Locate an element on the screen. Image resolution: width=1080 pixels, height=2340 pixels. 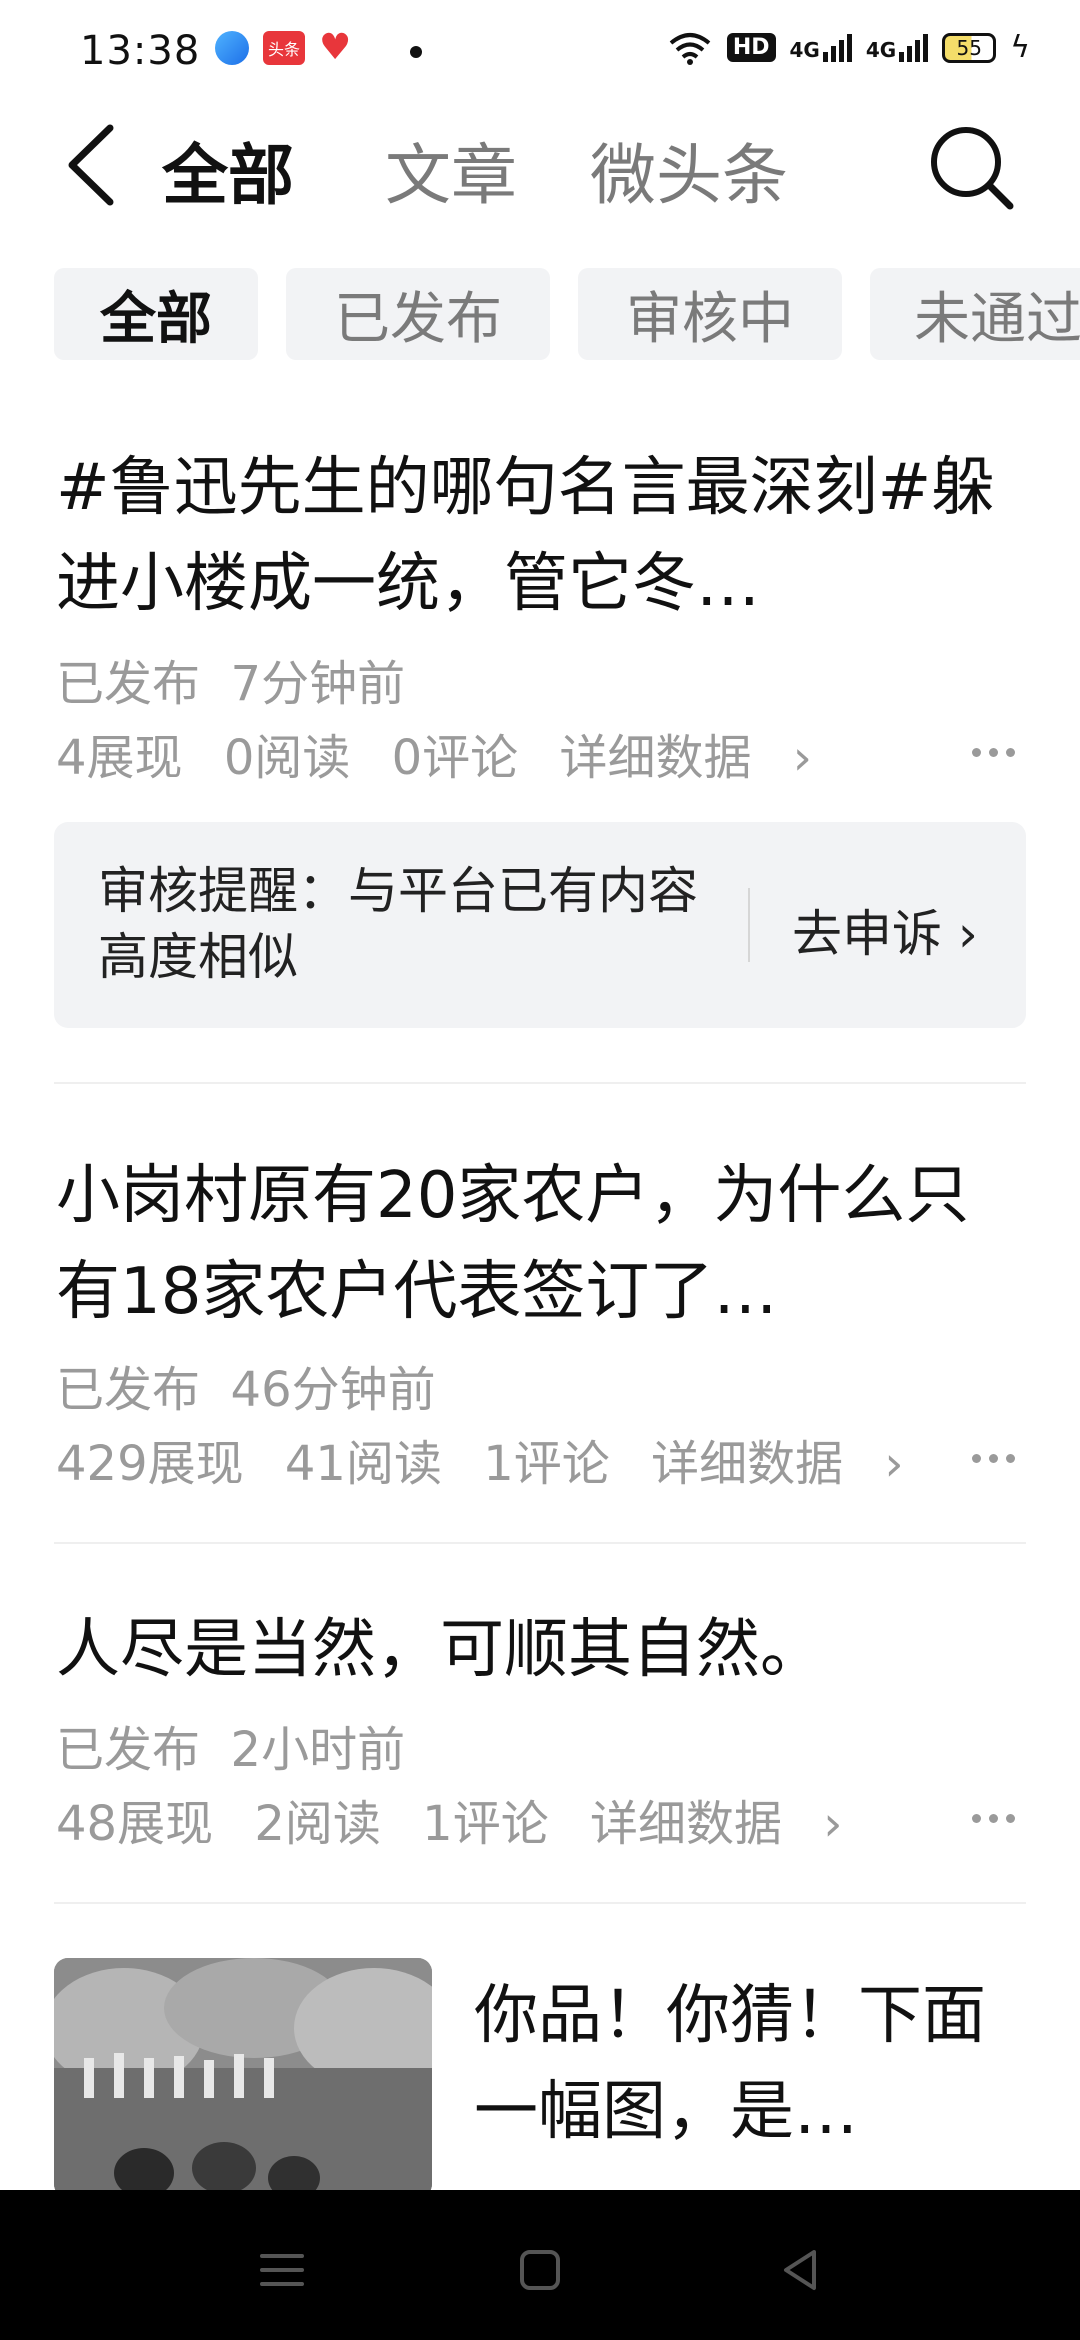
signal-icon-2: 4G is located at coordinates (897, 47).